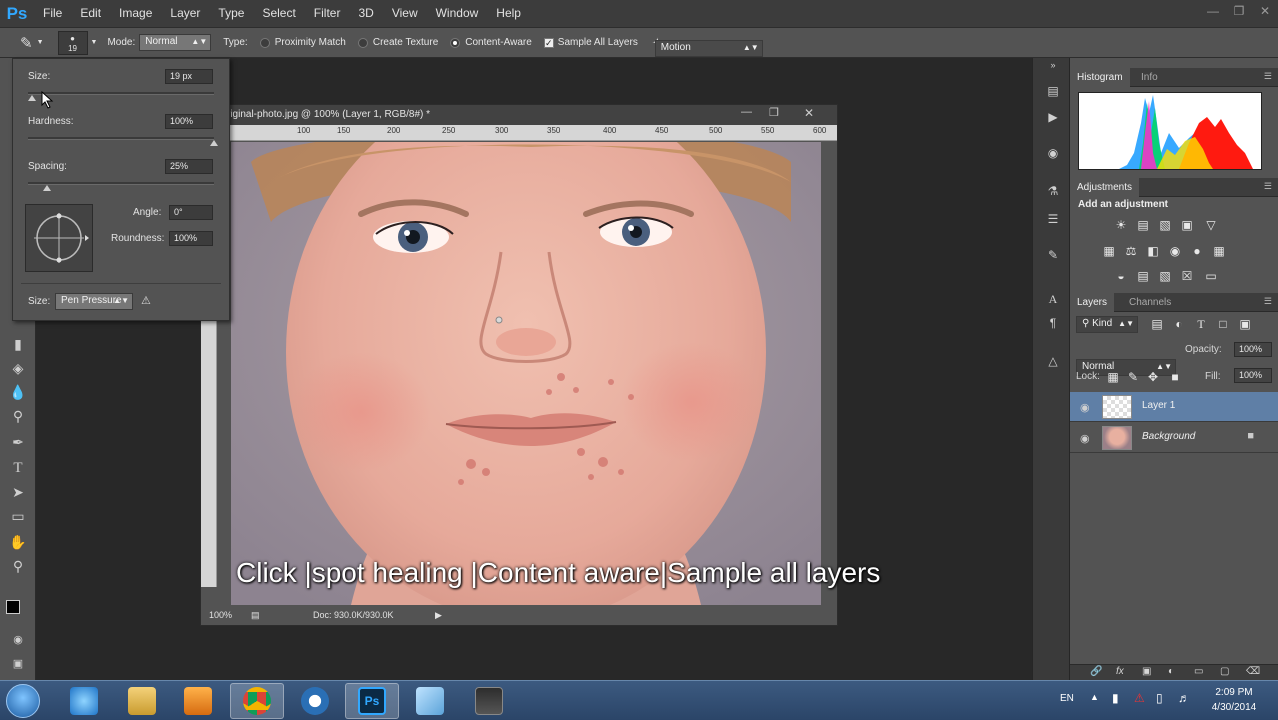  I want to click on size-field: 19 px, so click(189, 76).